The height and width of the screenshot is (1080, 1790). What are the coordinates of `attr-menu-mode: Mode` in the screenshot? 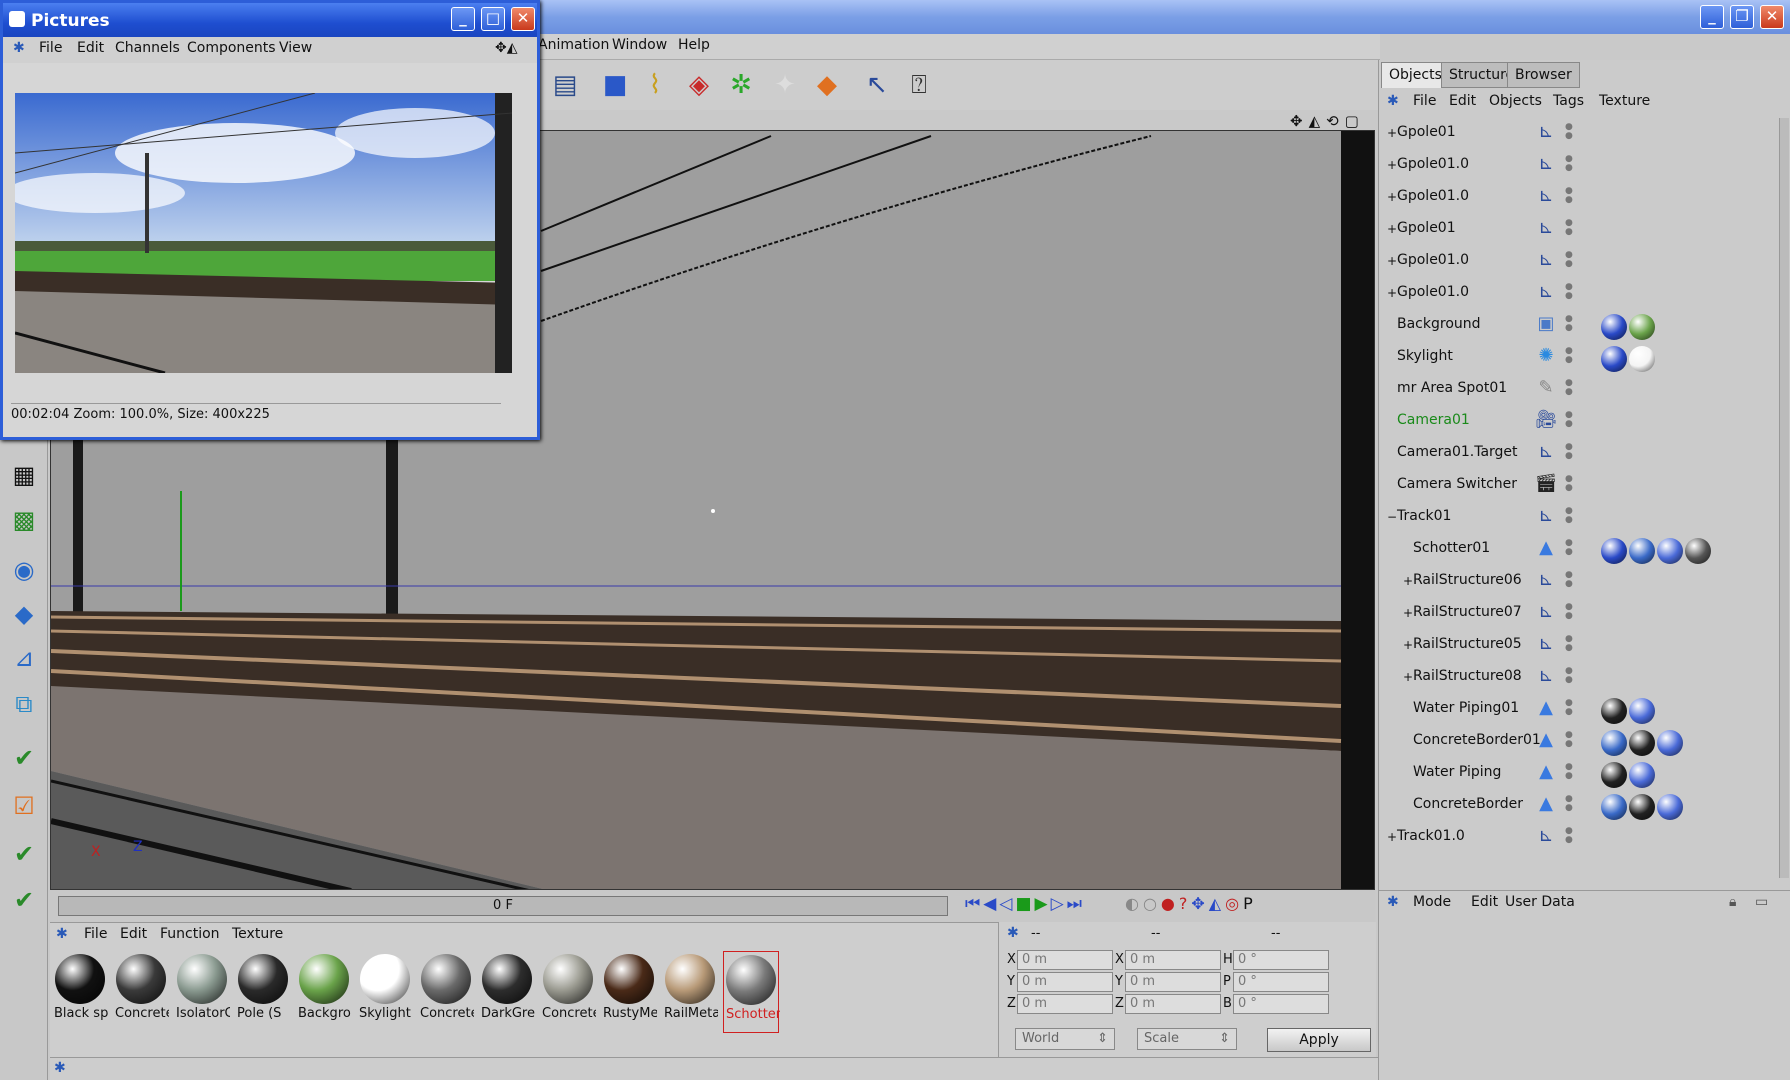 It's located at (1432, 902).